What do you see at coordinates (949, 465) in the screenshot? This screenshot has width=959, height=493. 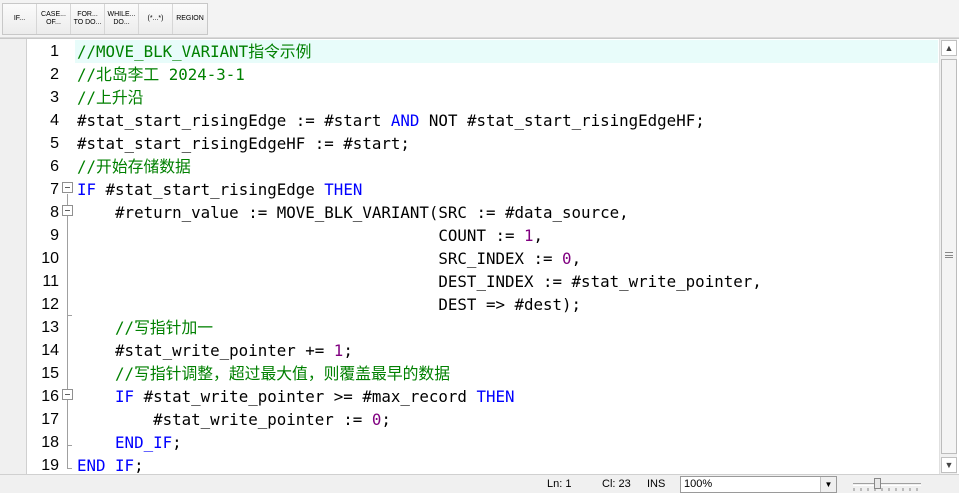 I see `scroll-down-icon: ▼` at bounding box center [949, 465].